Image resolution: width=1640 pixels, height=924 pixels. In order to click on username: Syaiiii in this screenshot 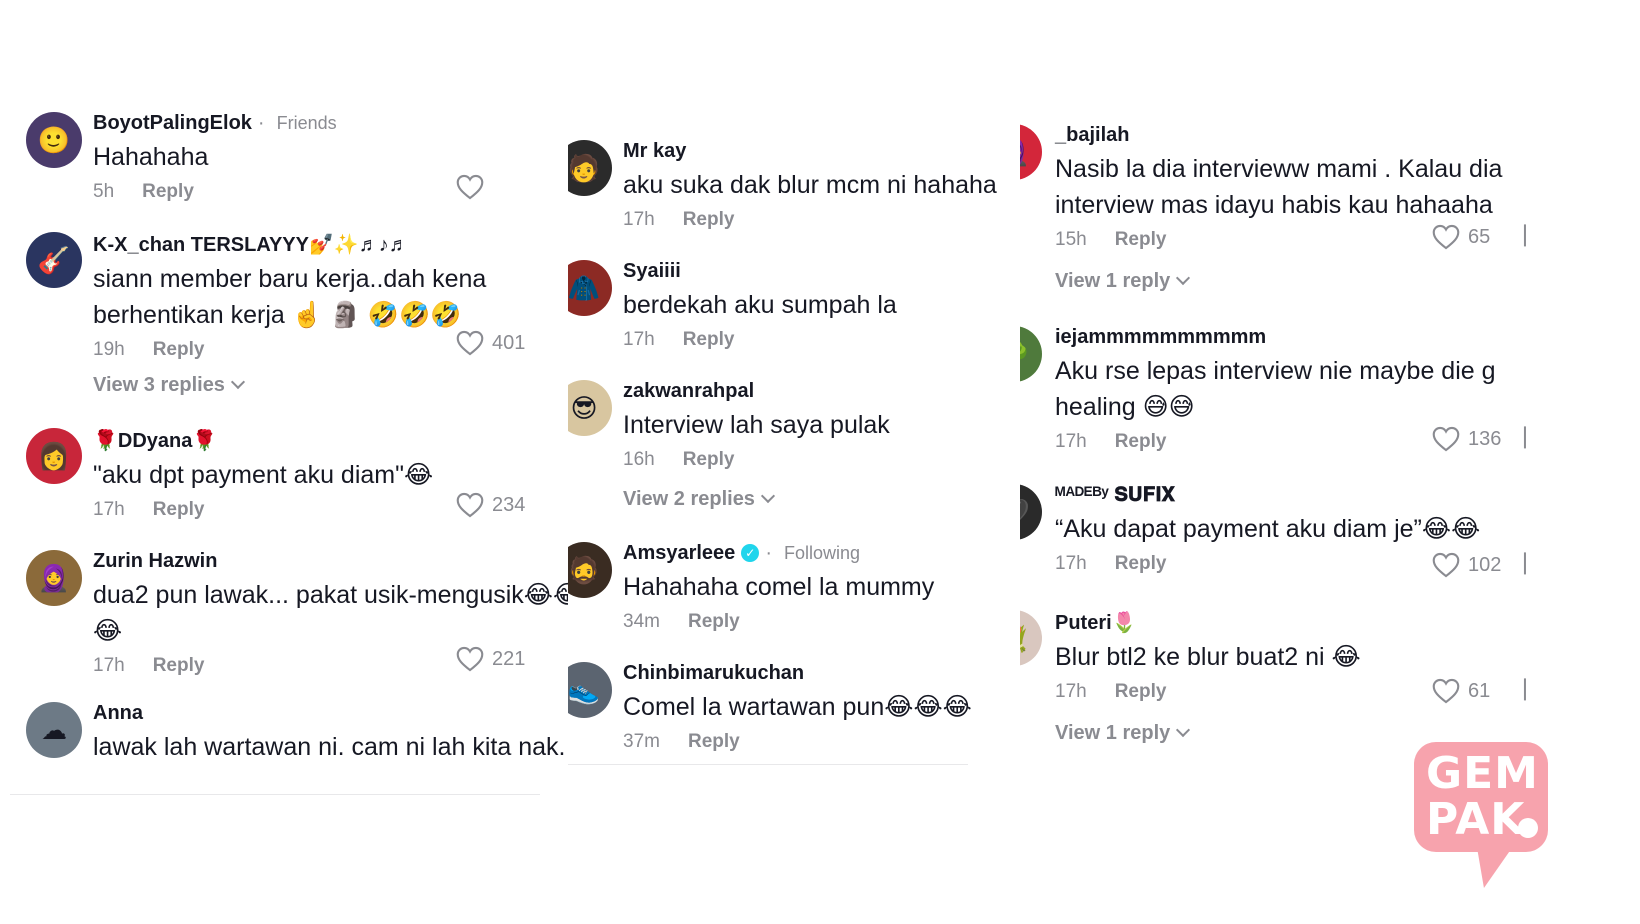, I will do `click(652, 271)`.